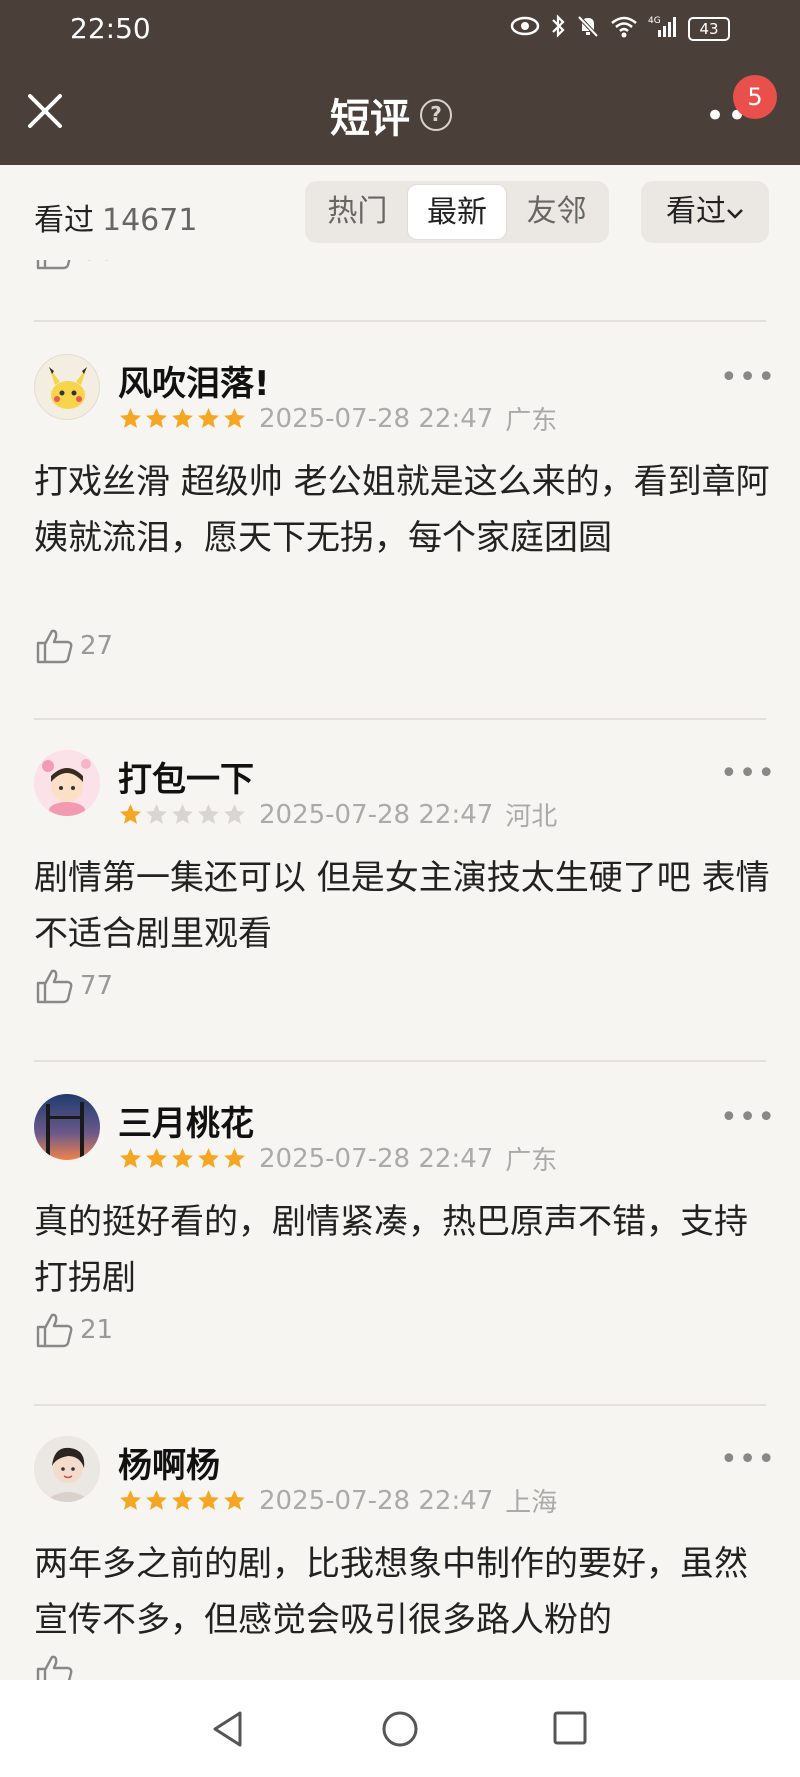  I want to click on like-count: 21, so click(97, 1330).